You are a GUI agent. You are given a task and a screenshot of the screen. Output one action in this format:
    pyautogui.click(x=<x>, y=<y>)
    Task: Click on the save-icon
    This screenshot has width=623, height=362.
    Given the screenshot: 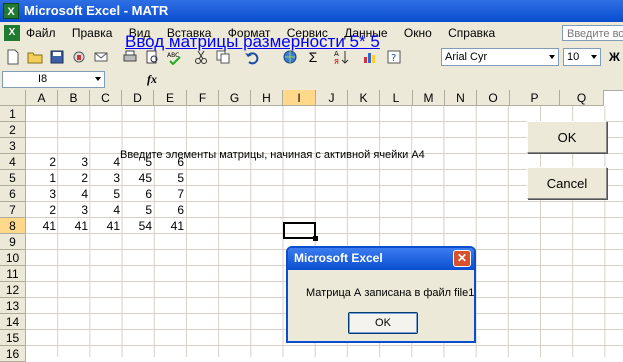 What is the action you would take?
    pyautogui.click(x=57, y=57)
    